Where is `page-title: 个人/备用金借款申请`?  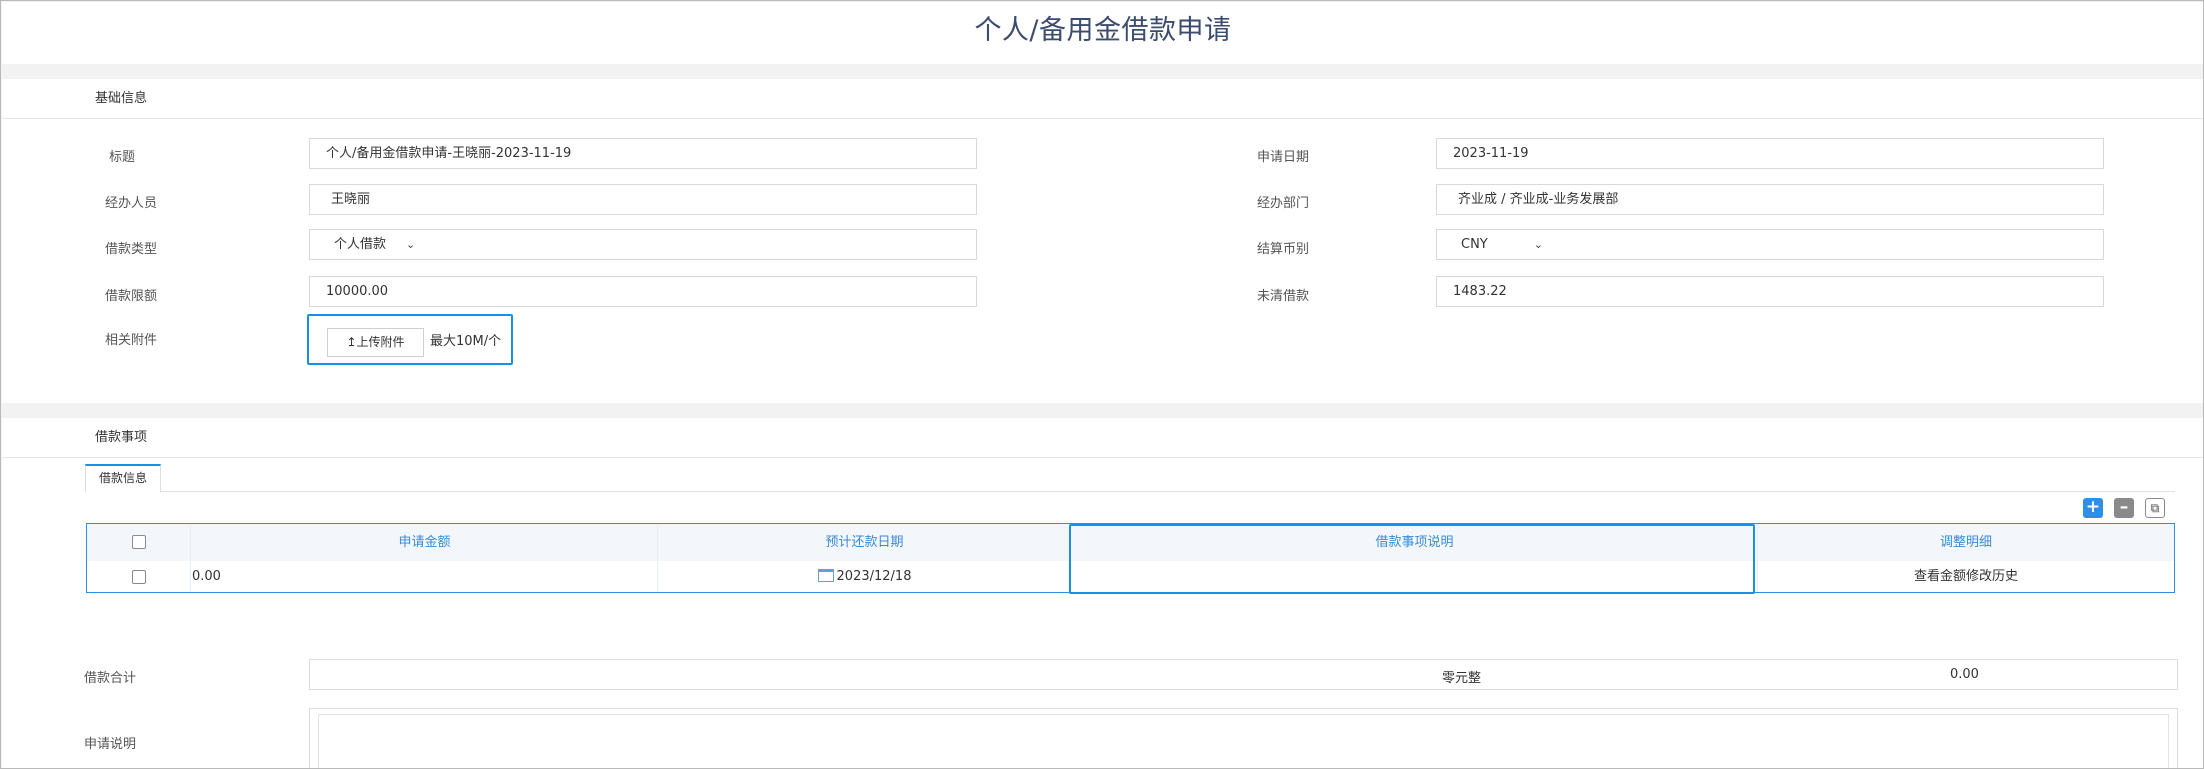
page-title: 个人/备用金借款申请 is located at coordinates (1103, 30).